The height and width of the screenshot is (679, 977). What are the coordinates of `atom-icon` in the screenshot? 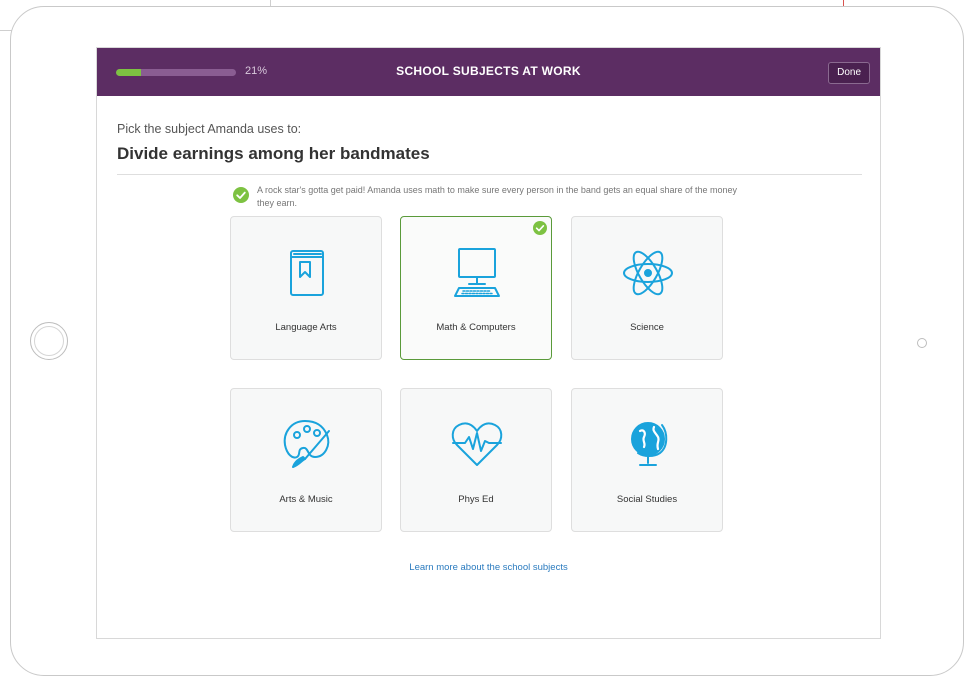 It's located at (648, 271).